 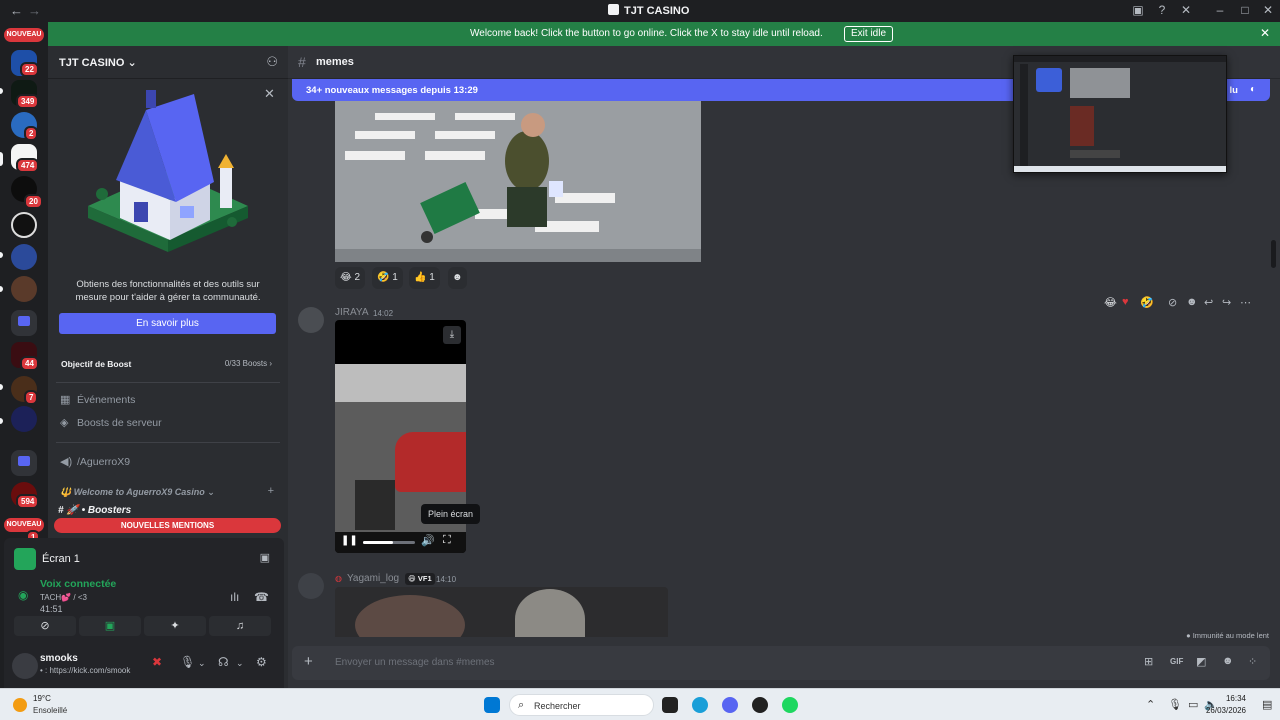 What do you see at coordinates (790, 705) in the screenshot?
I see `spotify-icon` at bounding box center [790, 705].